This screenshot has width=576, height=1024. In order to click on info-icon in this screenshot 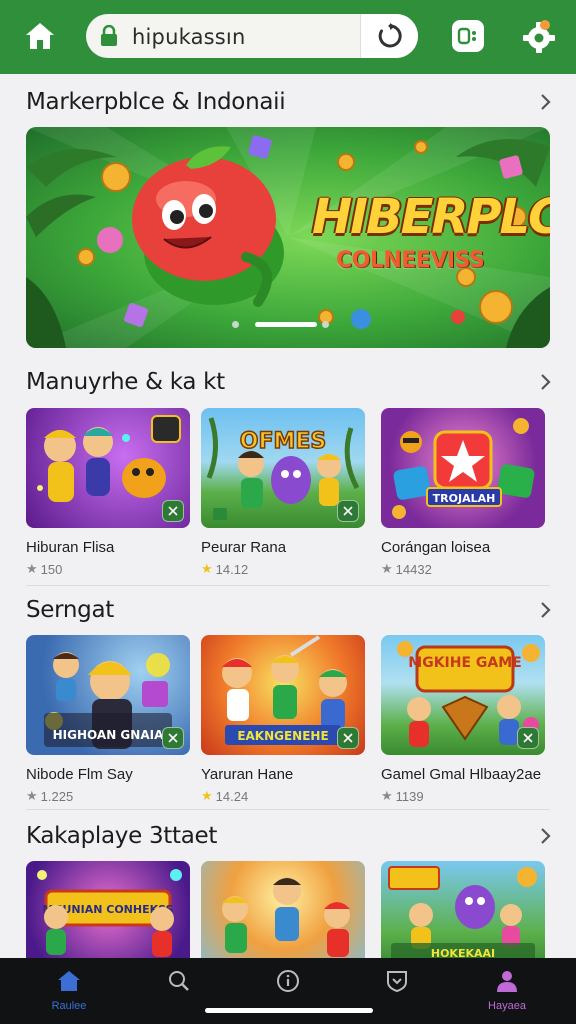, I will do `click(288, 981)`.